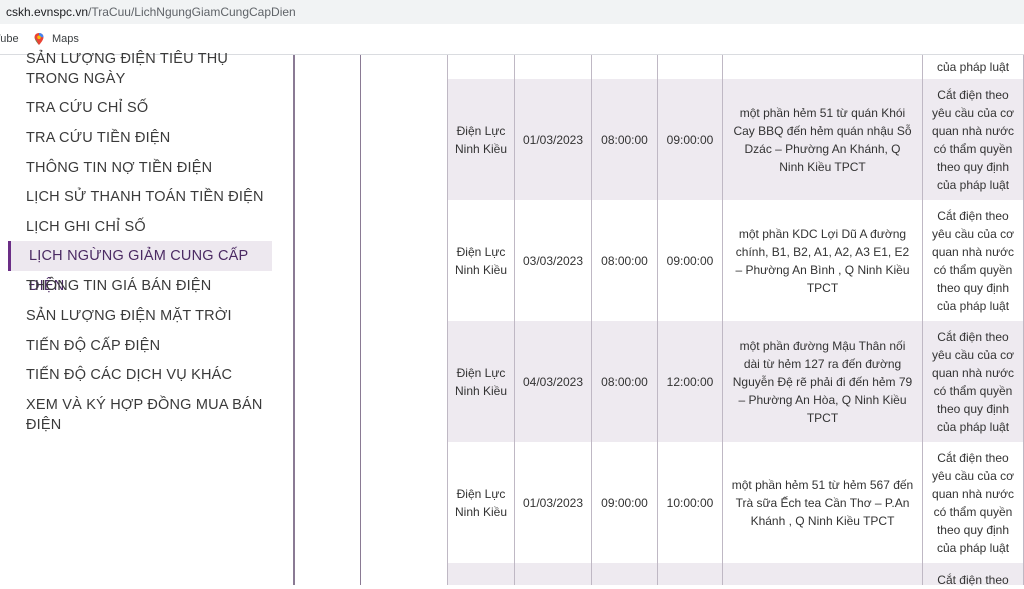  What do you see at coordinates (690, 502) in the screenshot?
I see `cell-end-time: 10:00:00` at bounding box center [690, 502].